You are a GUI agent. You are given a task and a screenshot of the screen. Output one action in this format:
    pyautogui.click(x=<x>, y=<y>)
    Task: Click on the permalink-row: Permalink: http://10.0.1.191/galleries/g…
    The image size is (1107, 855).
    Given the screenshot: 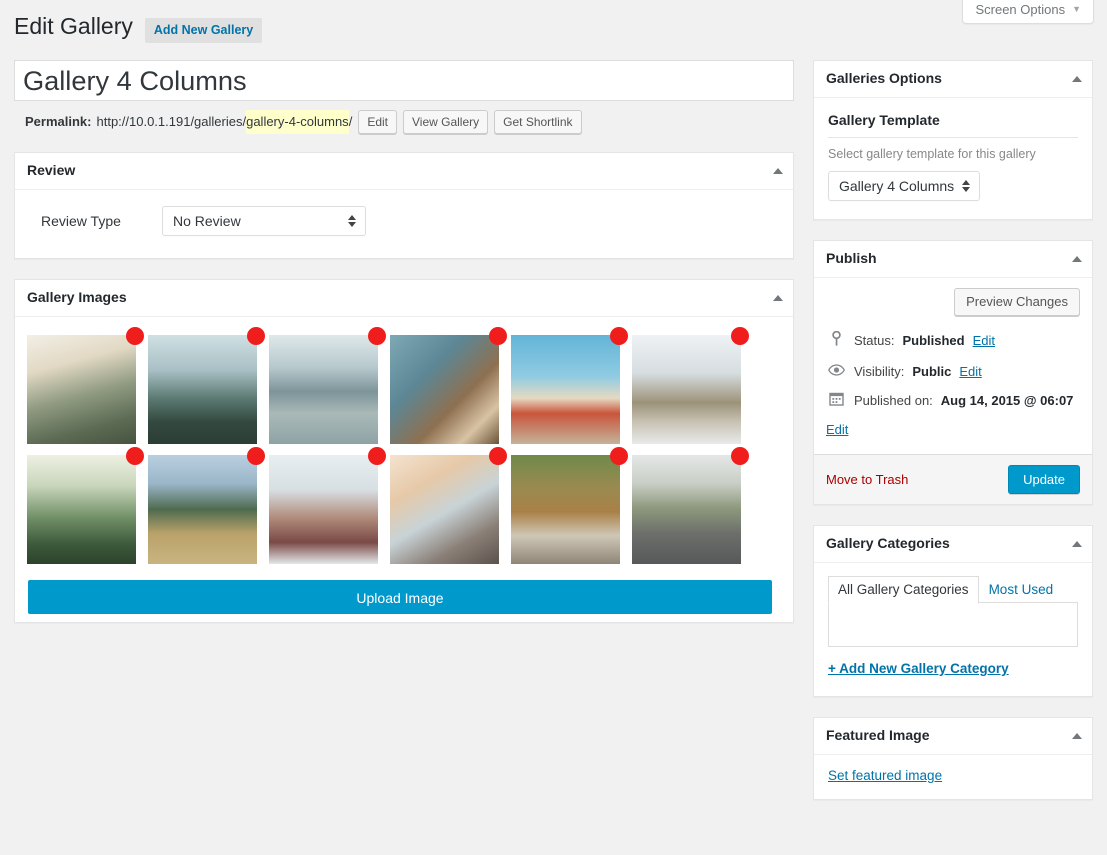 What is the action you would take?
    pyautogui.click(x=409, y=122)
    